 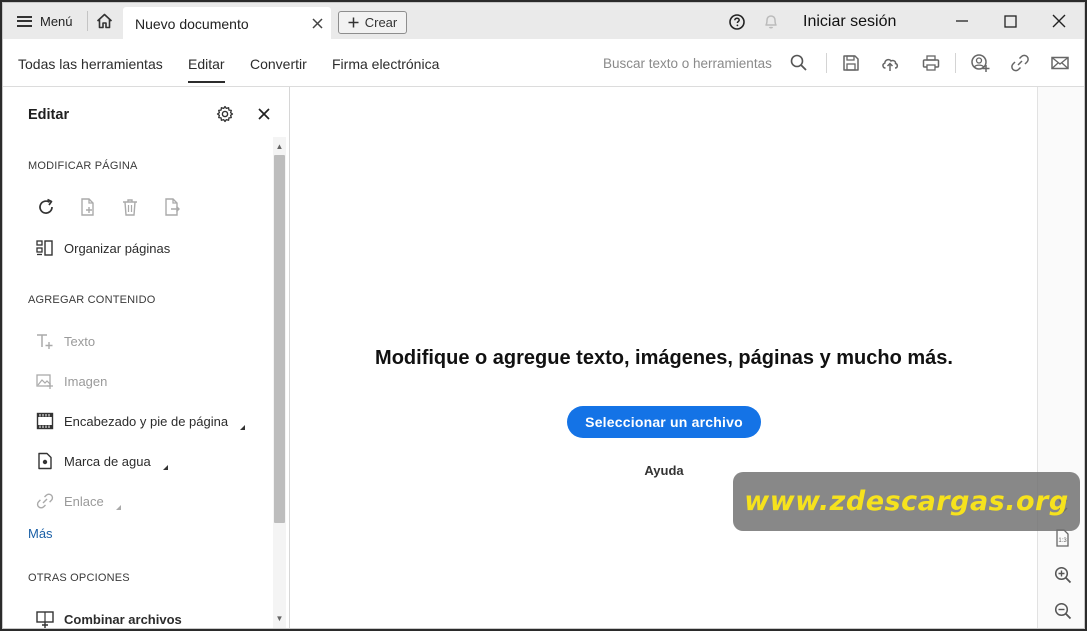 I want to click on upload-cloud-icon, so click(x=890, y=63).